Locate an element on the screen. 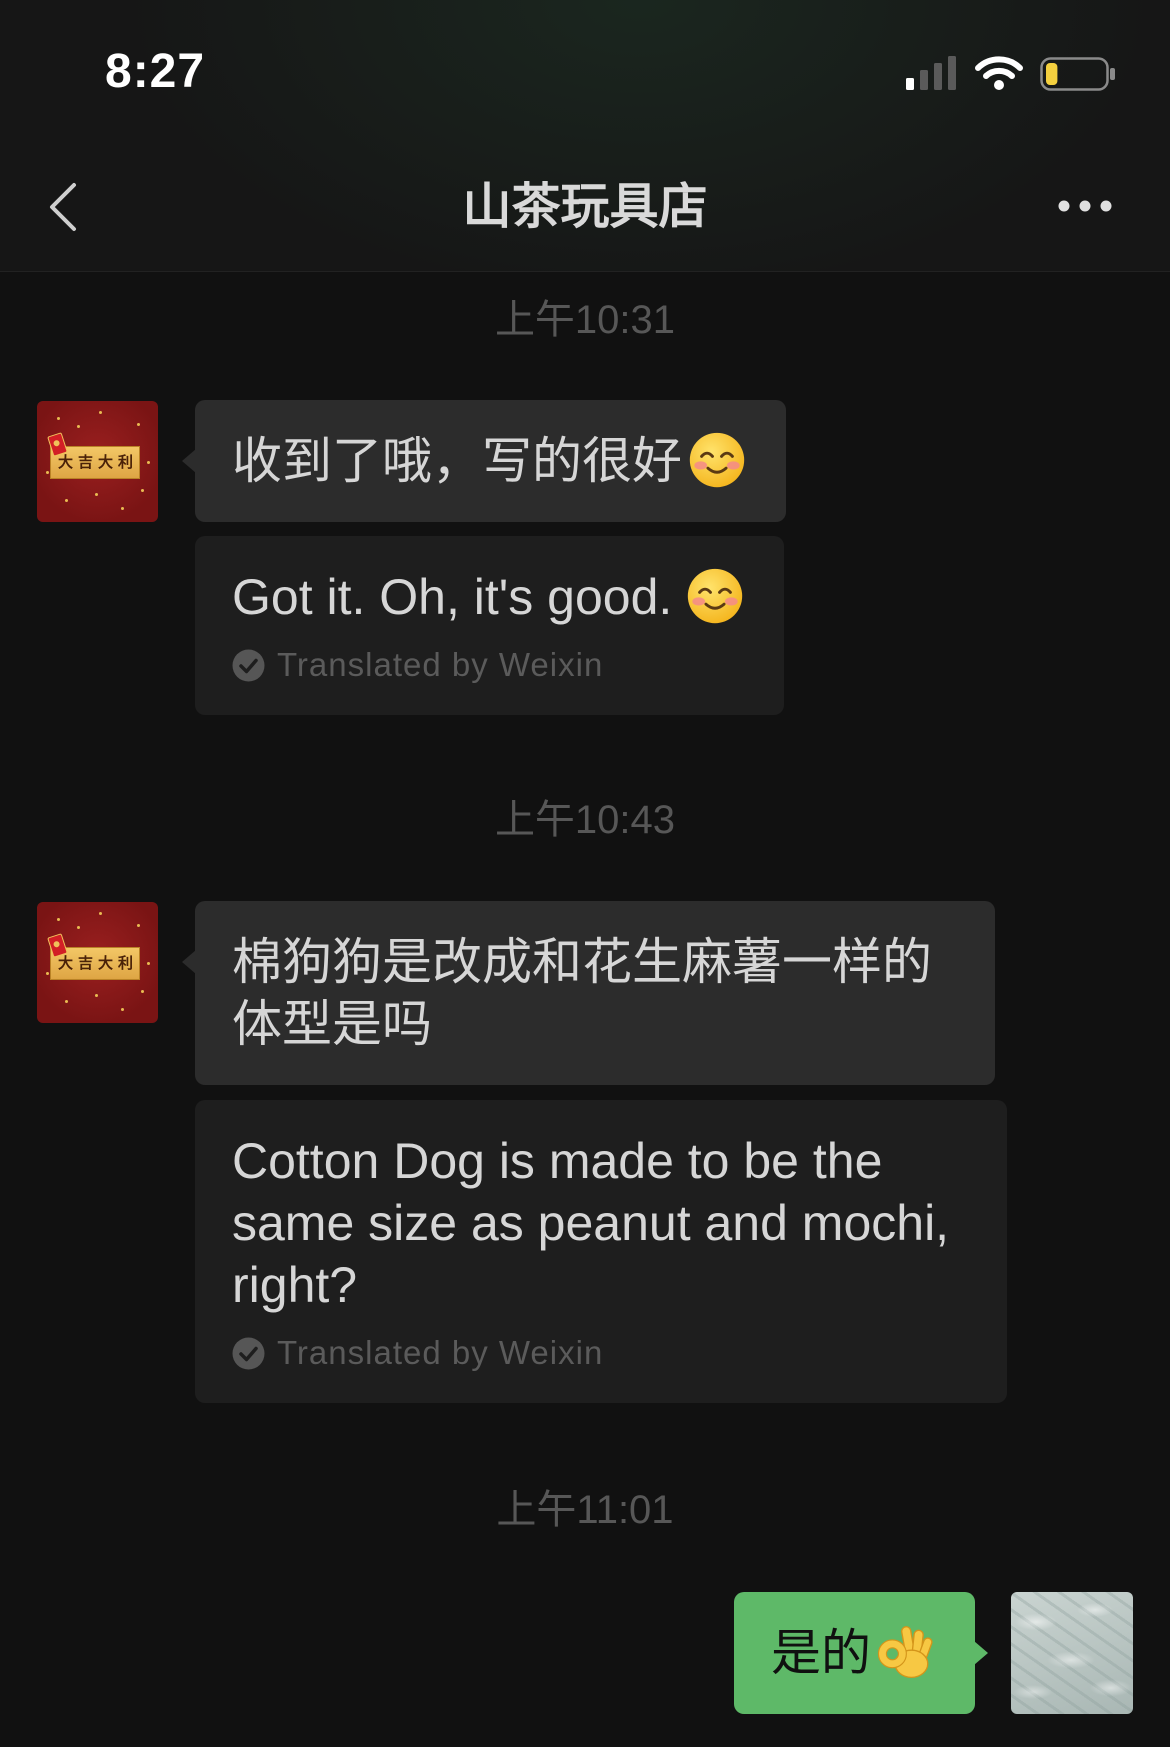 This screenshot has width=1170, height=1747. incoming-message-bubble: 收到了哦，写的很好 is located at coordinates (484, 461).